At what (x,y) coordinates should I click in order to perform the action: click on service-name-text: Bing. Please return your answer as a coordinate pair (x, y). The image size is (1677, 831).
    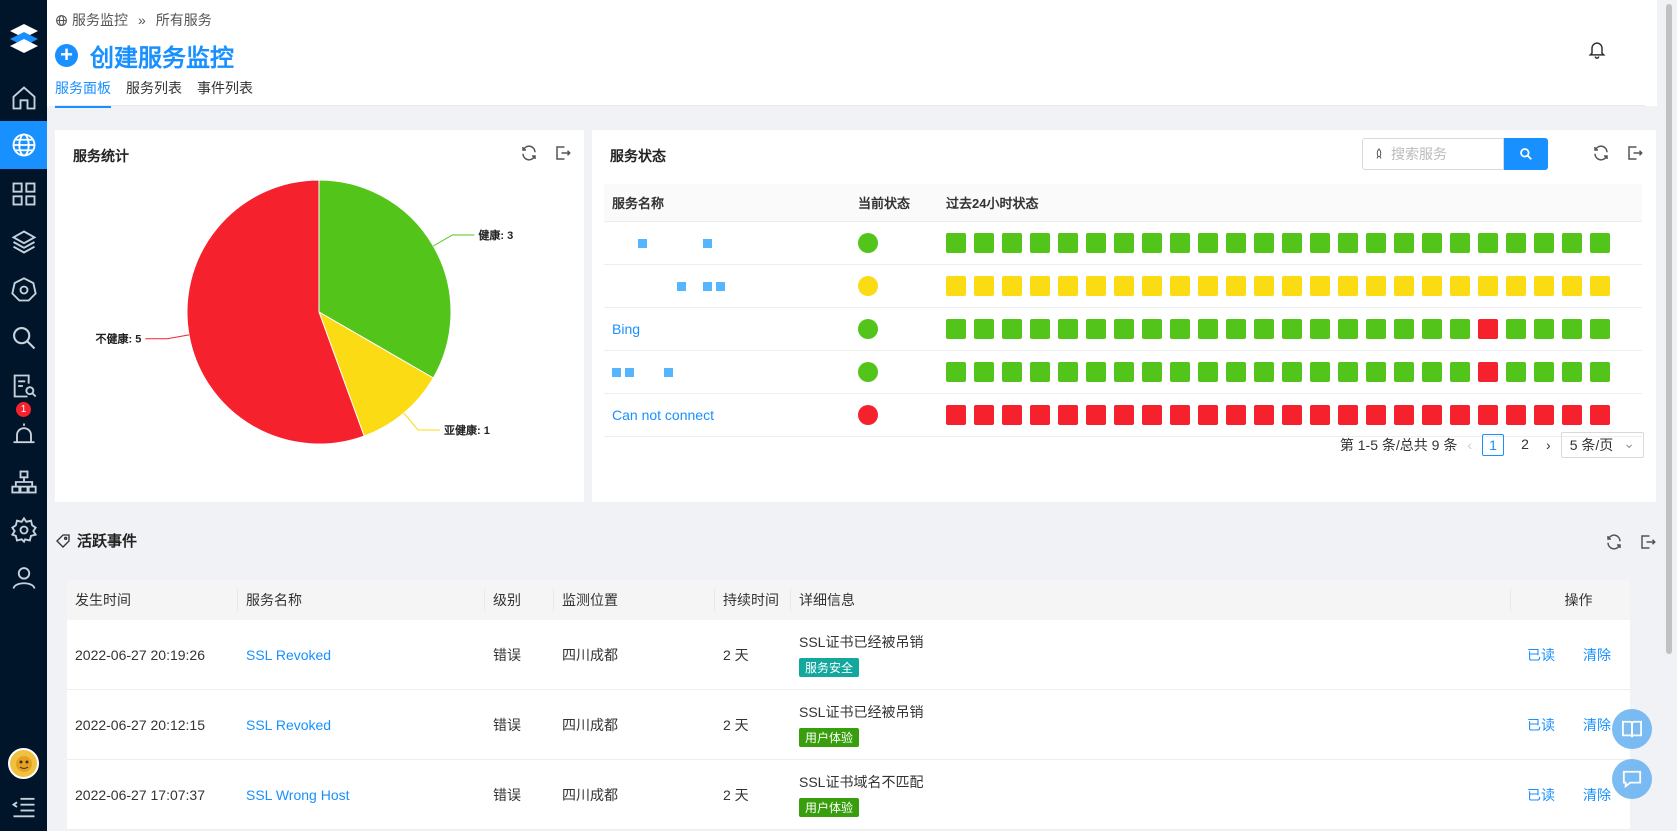
    Looking at the image, I should click on (626, 329).